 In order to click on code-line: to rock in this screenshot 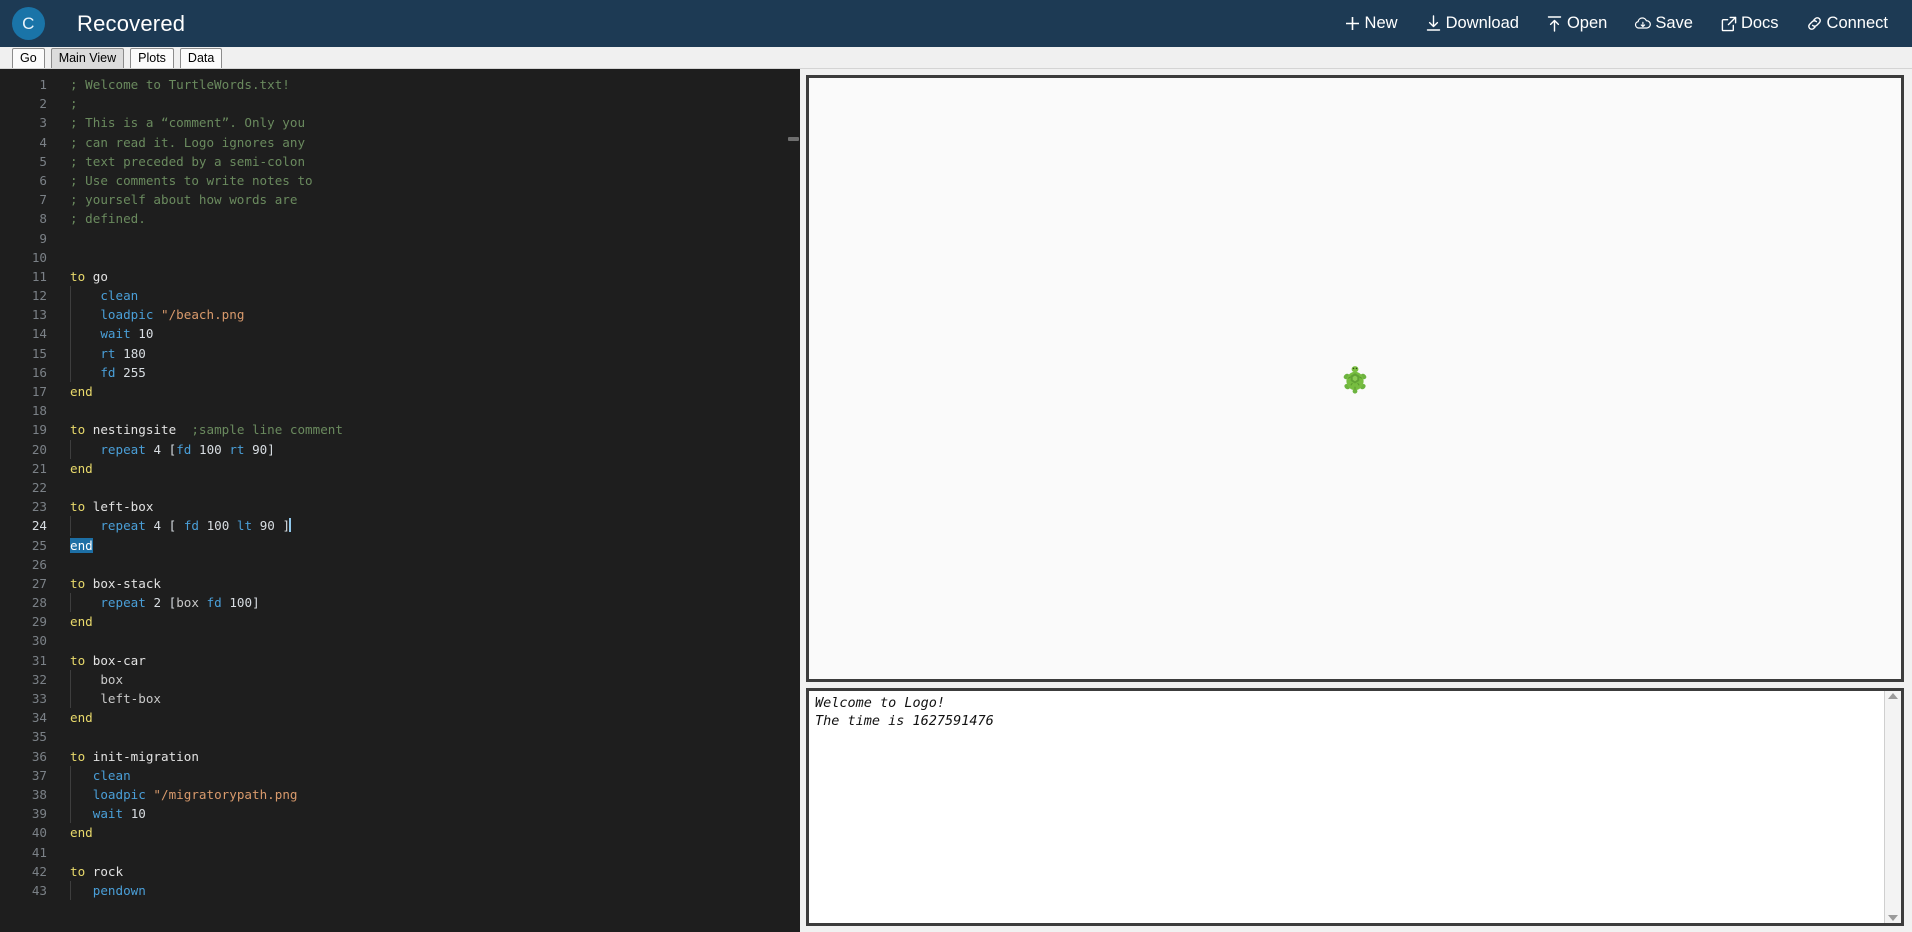, I will do `click(435, 871)`.